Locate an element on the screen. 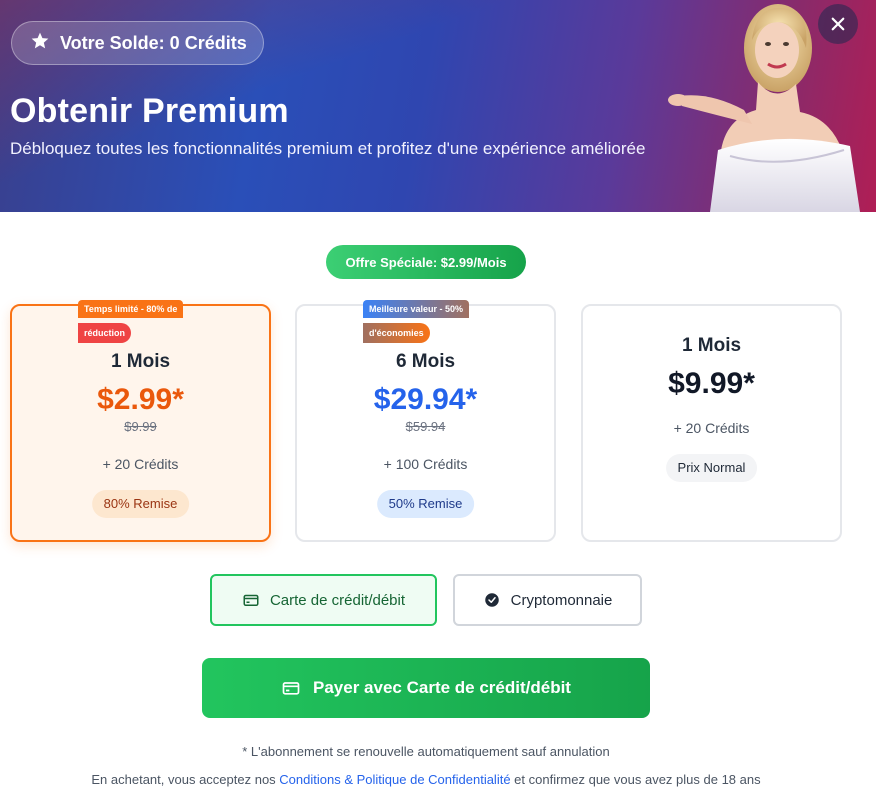 The width and height of the screenshot is (876, 812). page-title: Obtenir Premium is located at coordinates (149, 111).